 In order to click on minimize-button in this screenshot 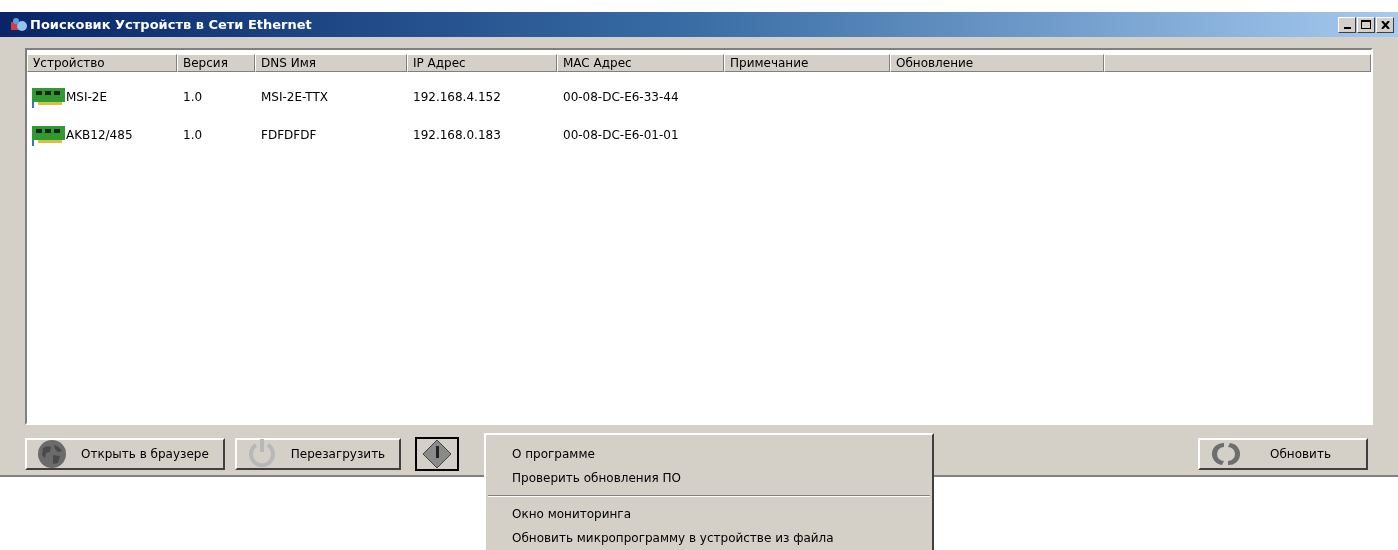, I will do `click(1347, 24)`.